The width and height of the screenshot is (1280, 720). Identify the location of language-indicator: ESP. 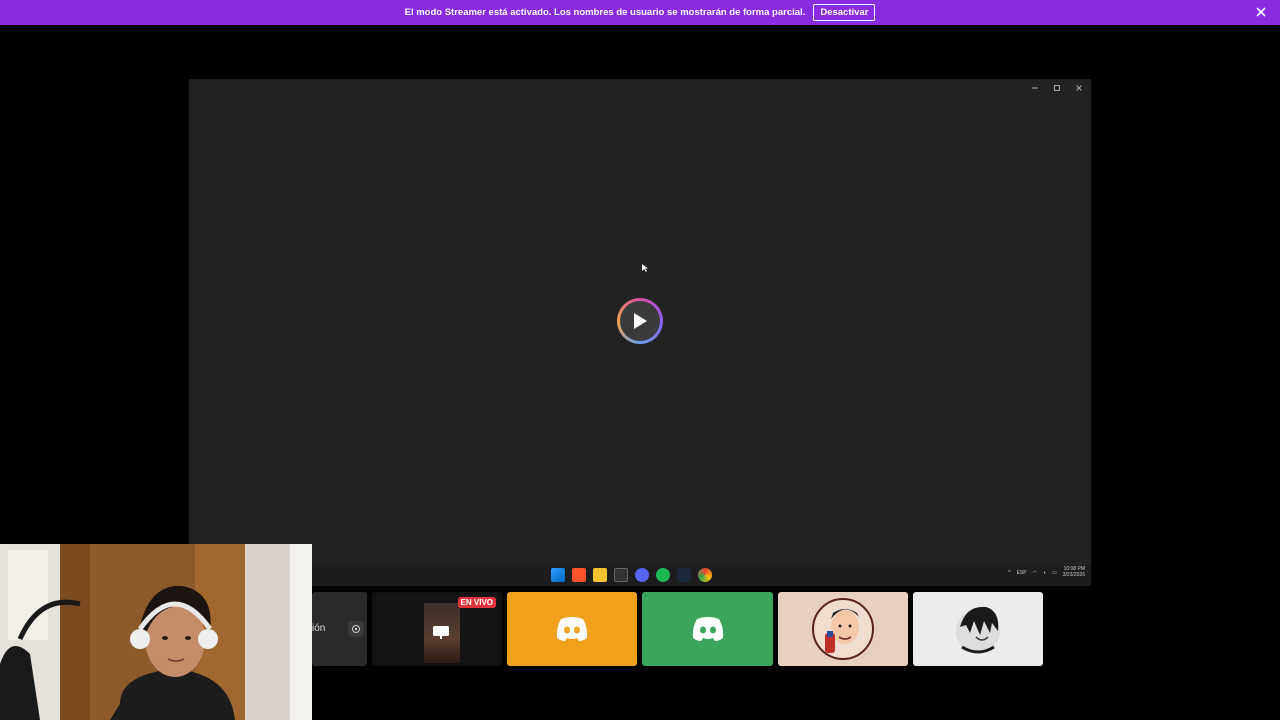
(1021, 572).